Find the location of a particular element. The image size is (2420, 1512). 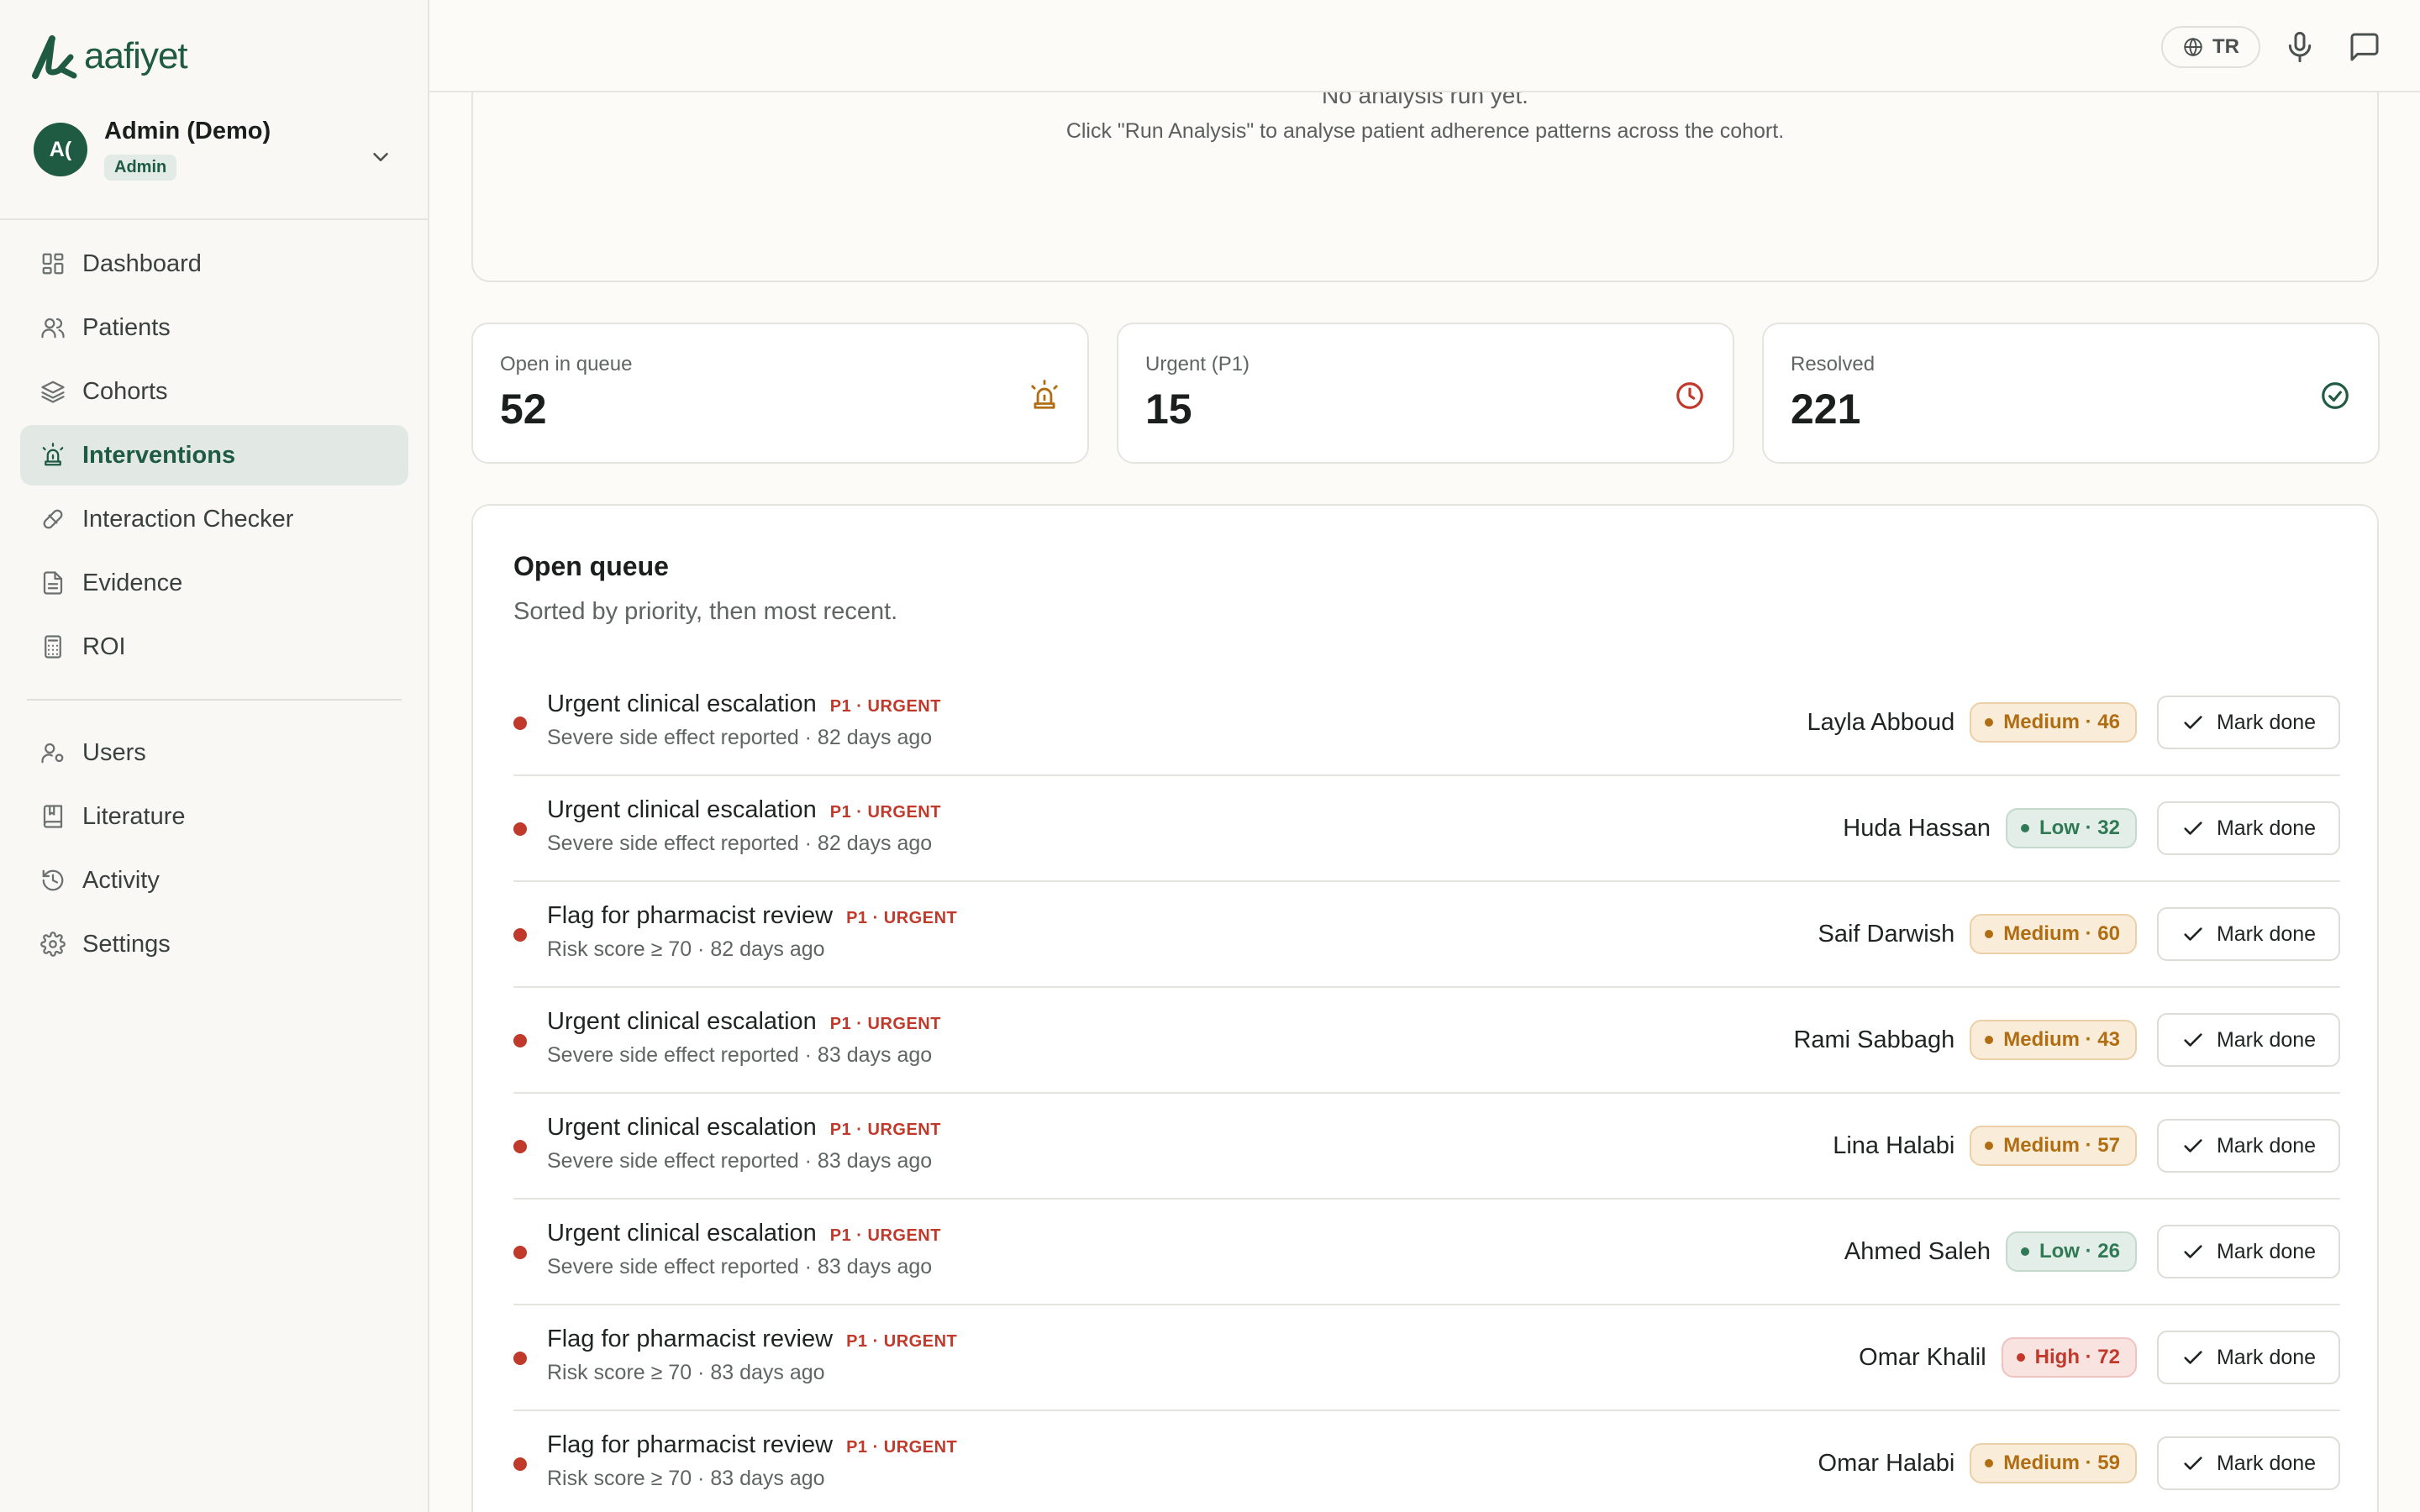

user-menu: A( Admin (Demo) Admin is located at coordinates (214, 157).